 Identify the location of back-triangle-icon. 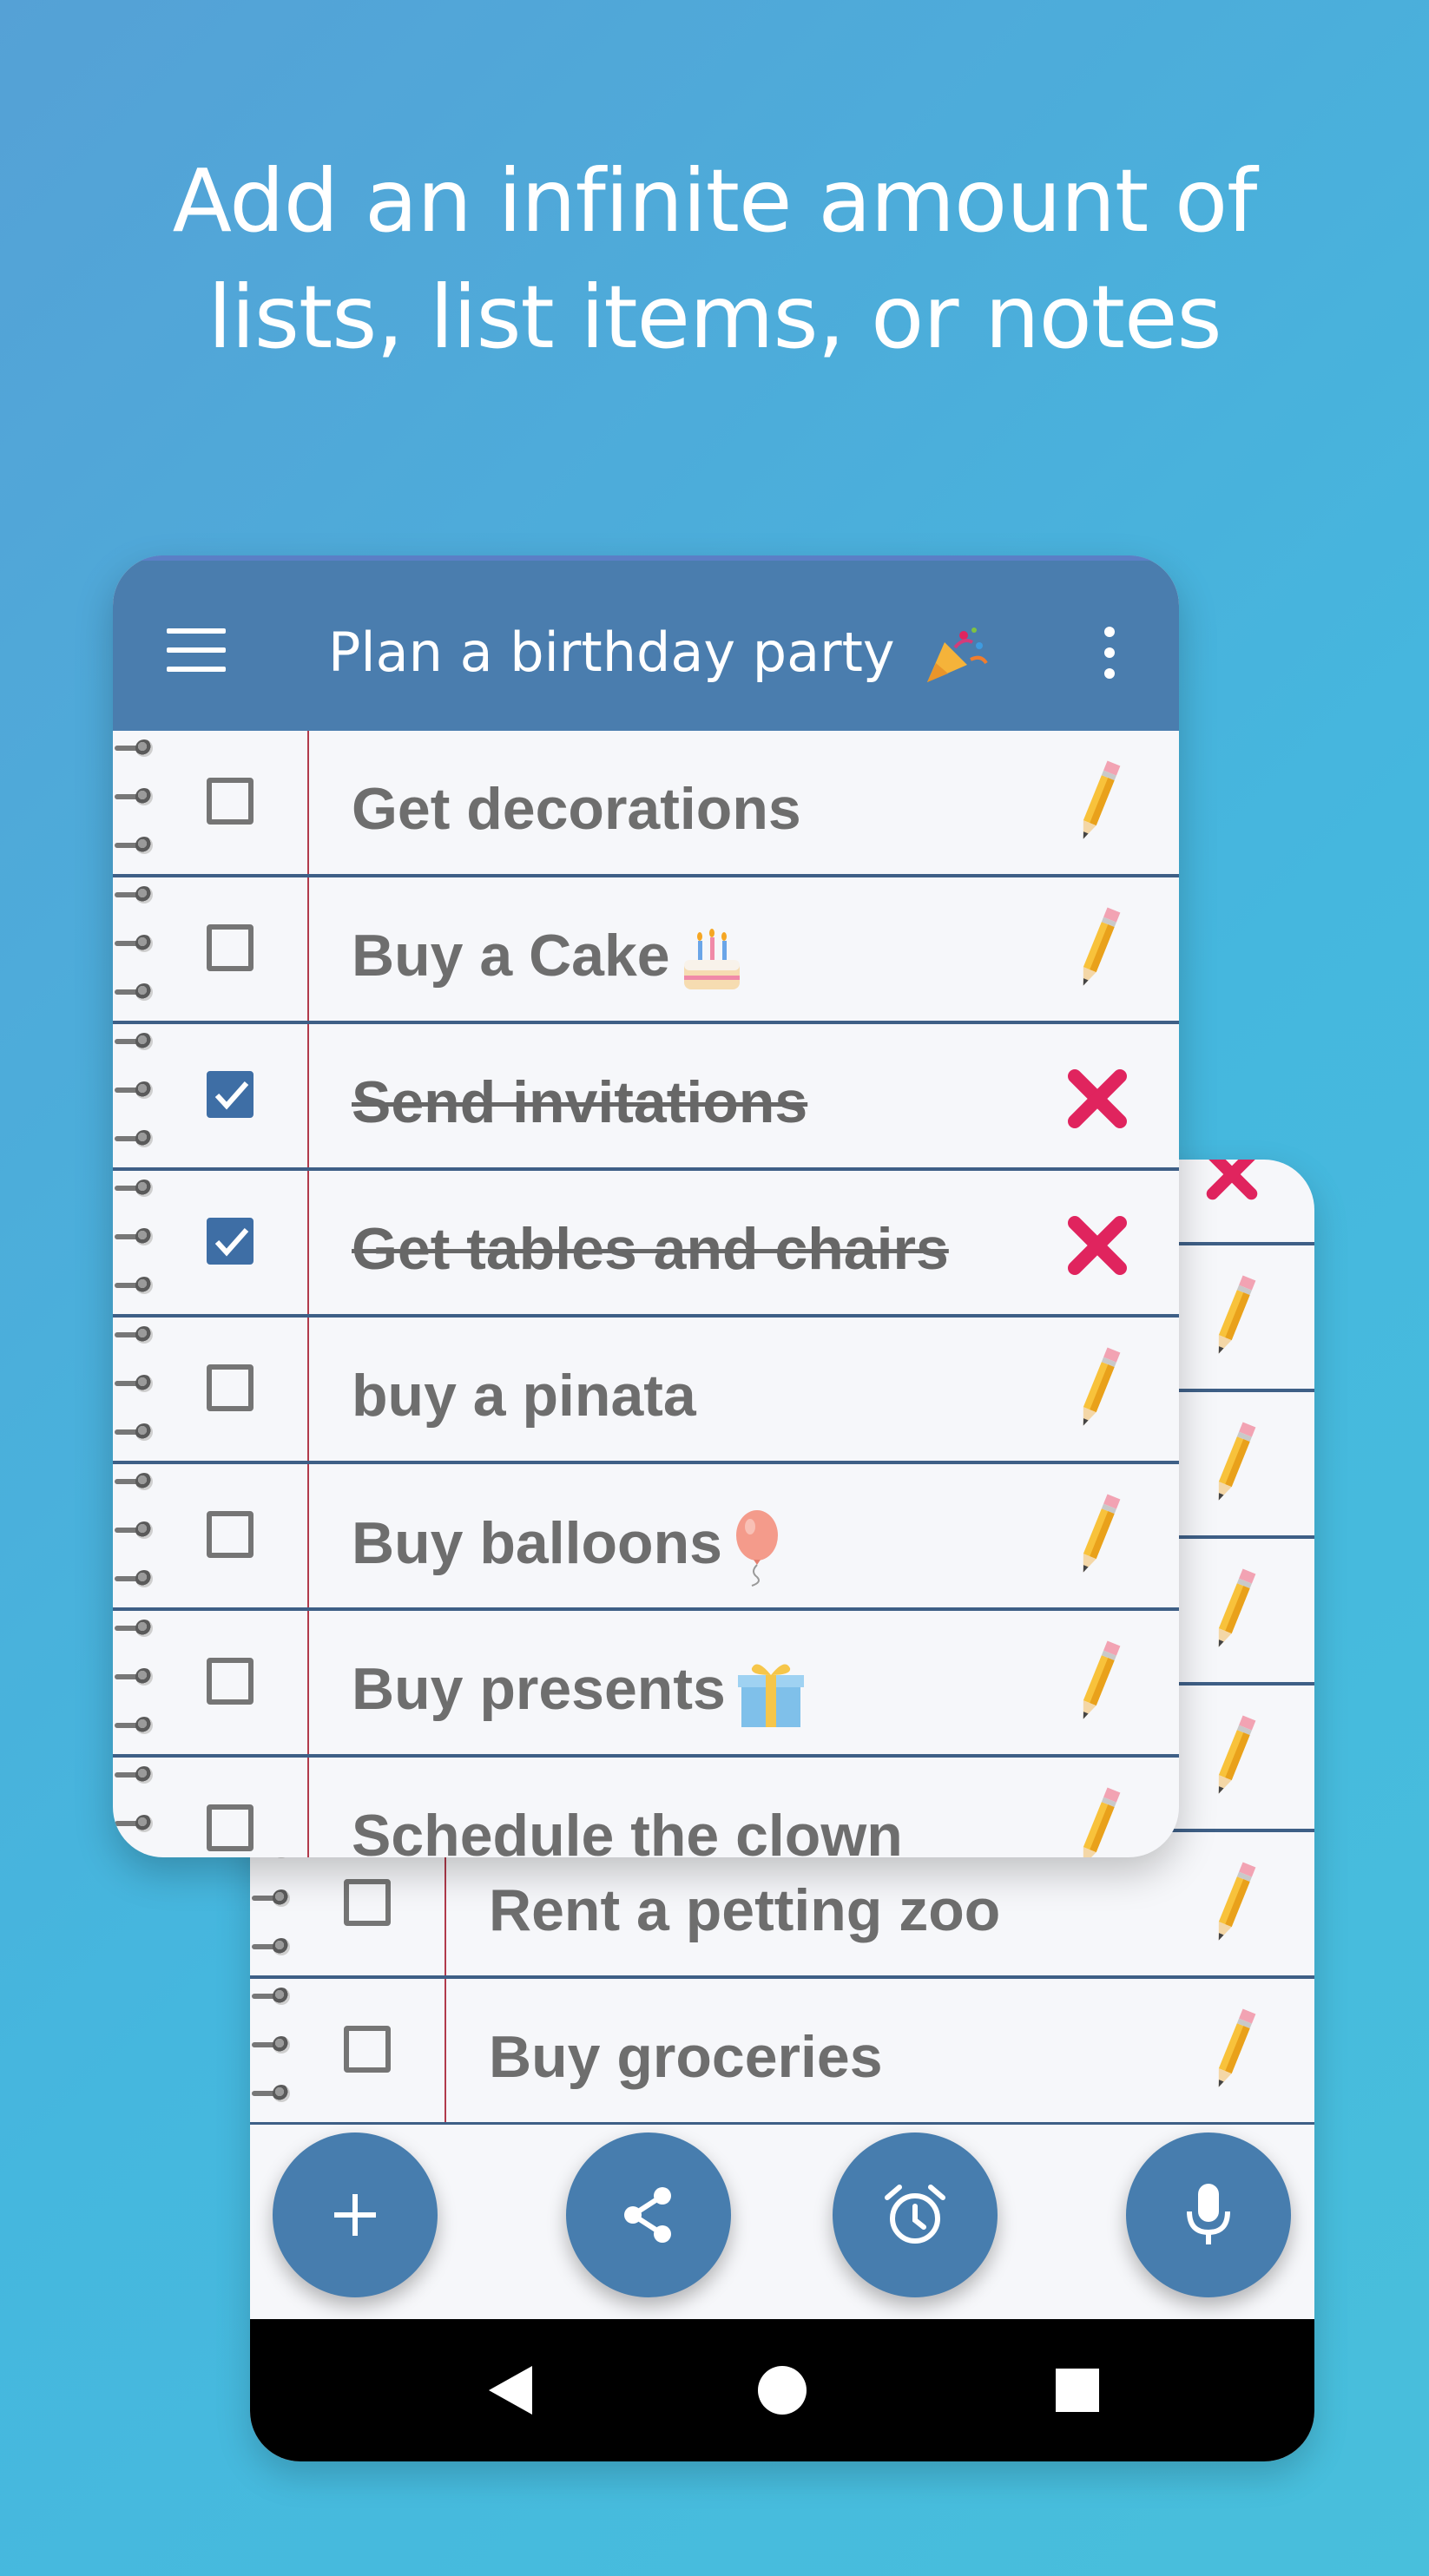
(510, 2391).